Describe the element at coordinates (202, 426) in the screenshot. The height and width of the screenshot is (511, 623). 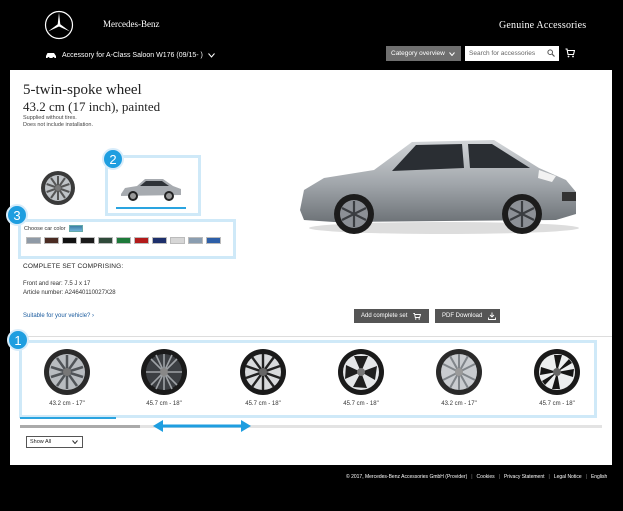
I see `double-arrow-icon` at that location.